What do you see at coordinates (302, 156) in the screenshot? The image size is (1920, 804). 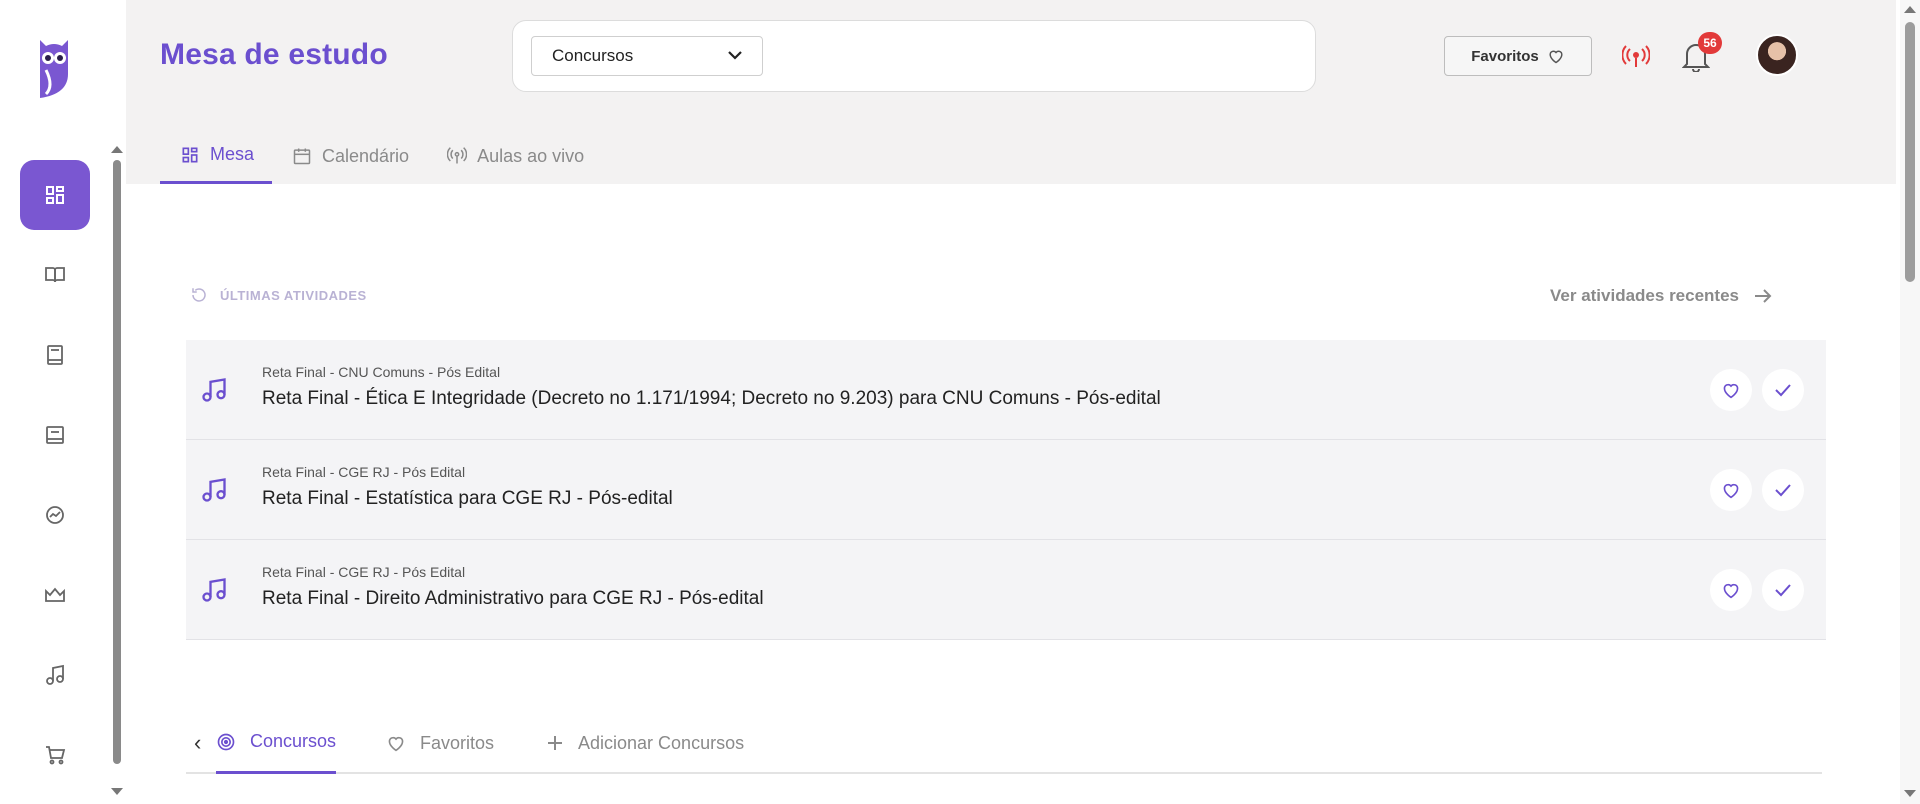 I see `calendar-icon` at bounding box center [302, 156].